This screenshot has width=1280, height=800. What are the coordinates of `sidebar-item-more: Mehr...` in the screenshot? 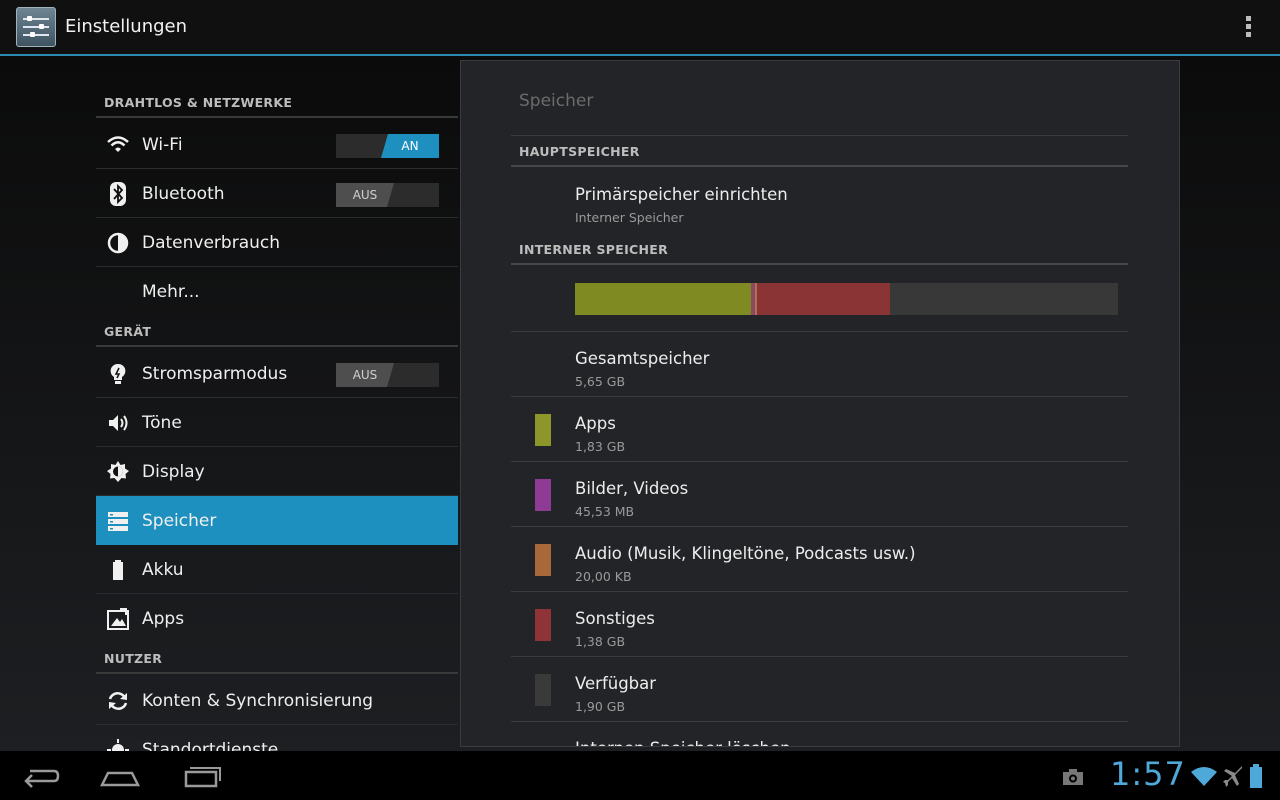 It's located at (277, 291).